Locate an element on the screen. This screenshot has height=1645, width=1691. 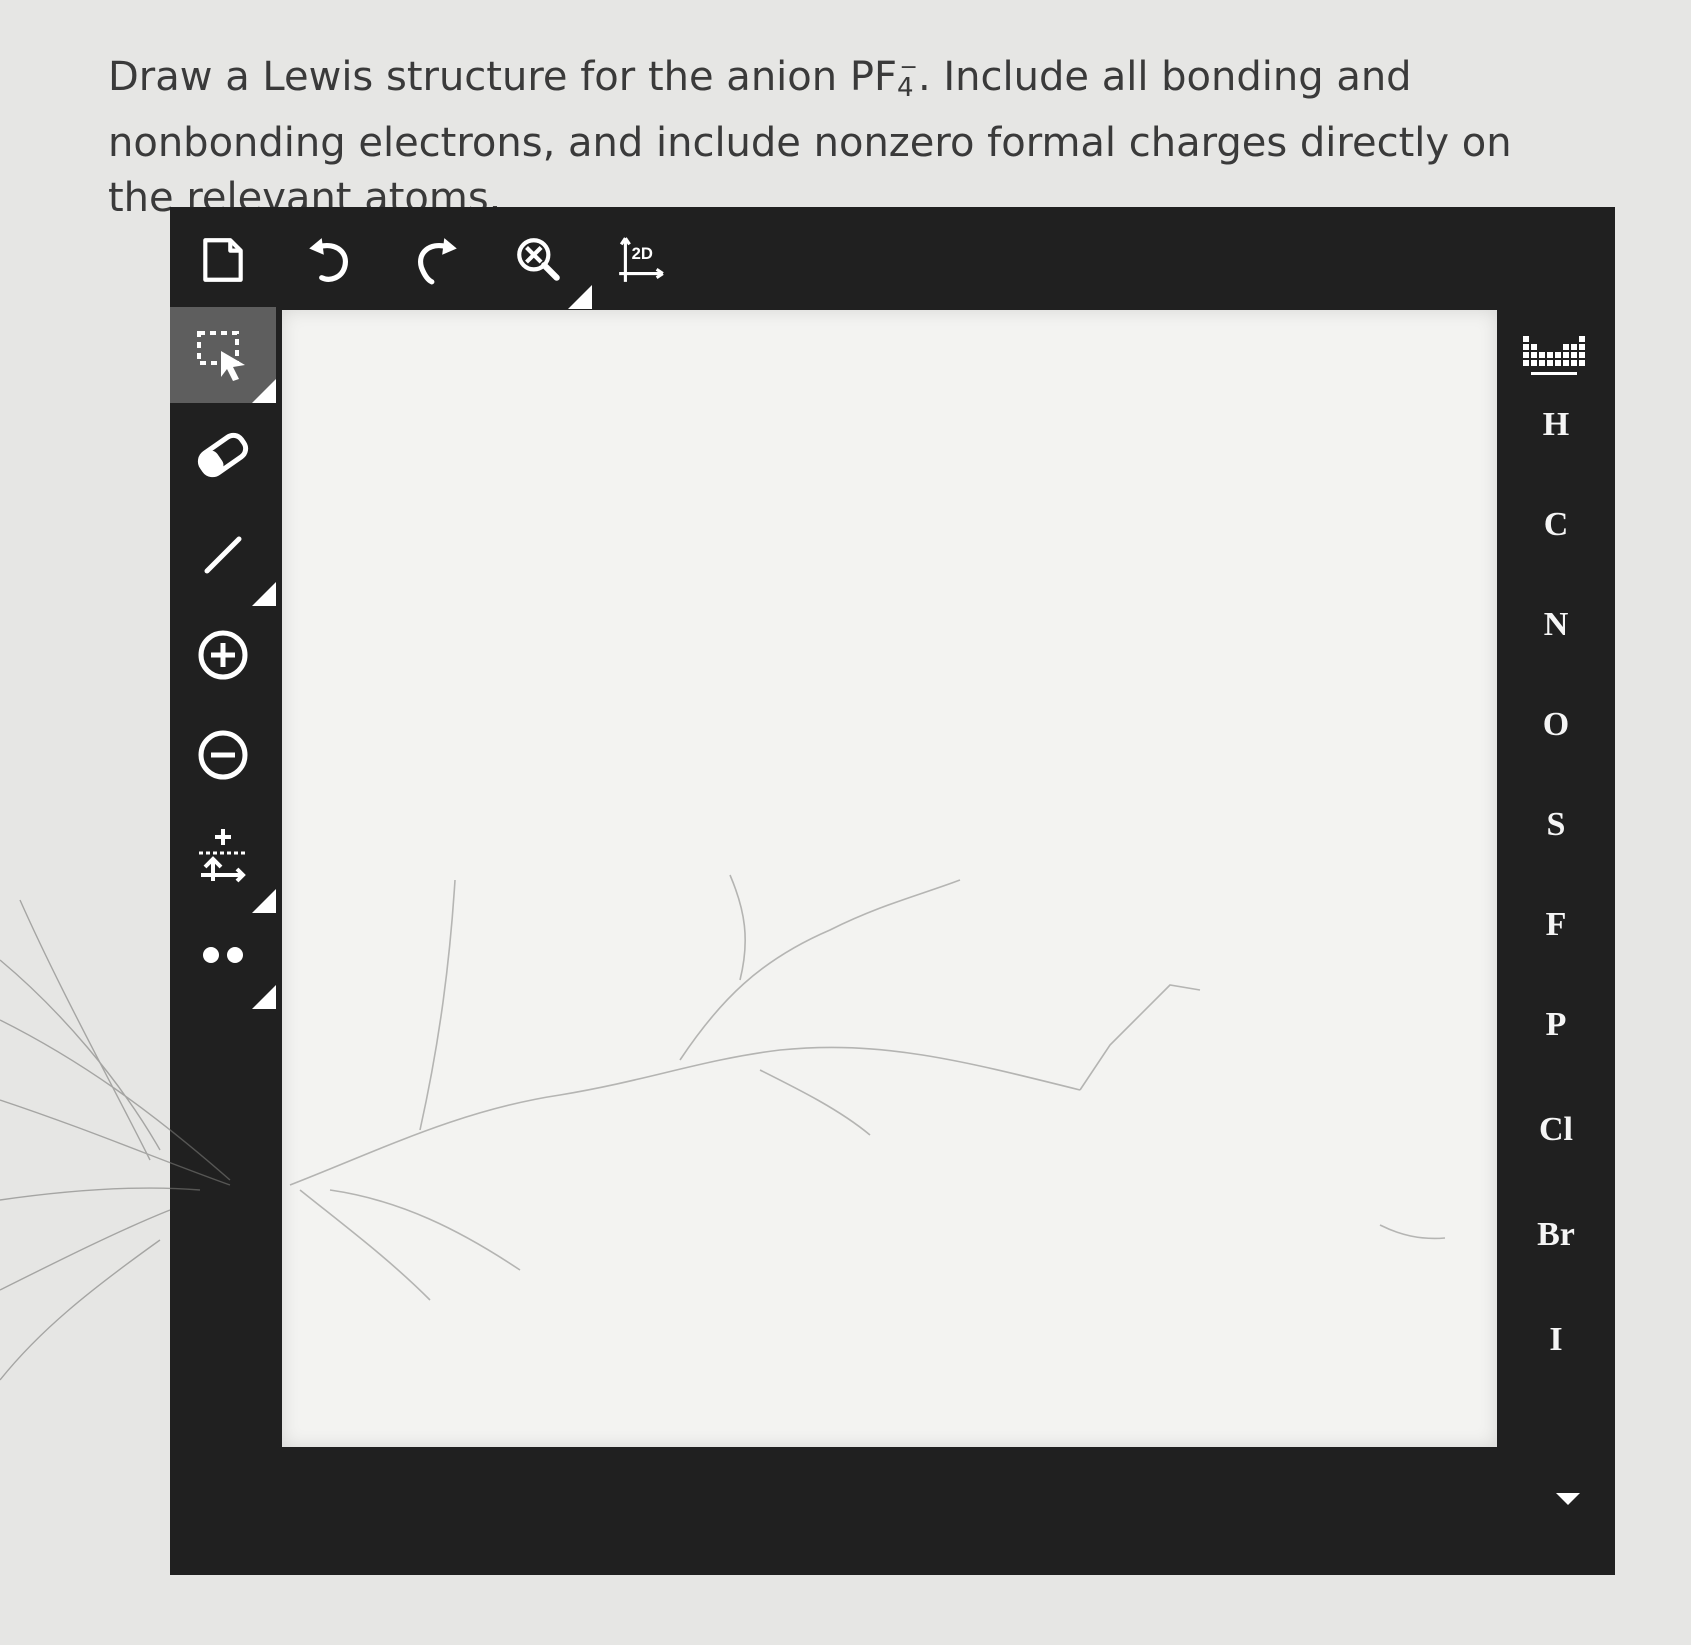
bond-submenu-corner is located at coordinates (264, 594).